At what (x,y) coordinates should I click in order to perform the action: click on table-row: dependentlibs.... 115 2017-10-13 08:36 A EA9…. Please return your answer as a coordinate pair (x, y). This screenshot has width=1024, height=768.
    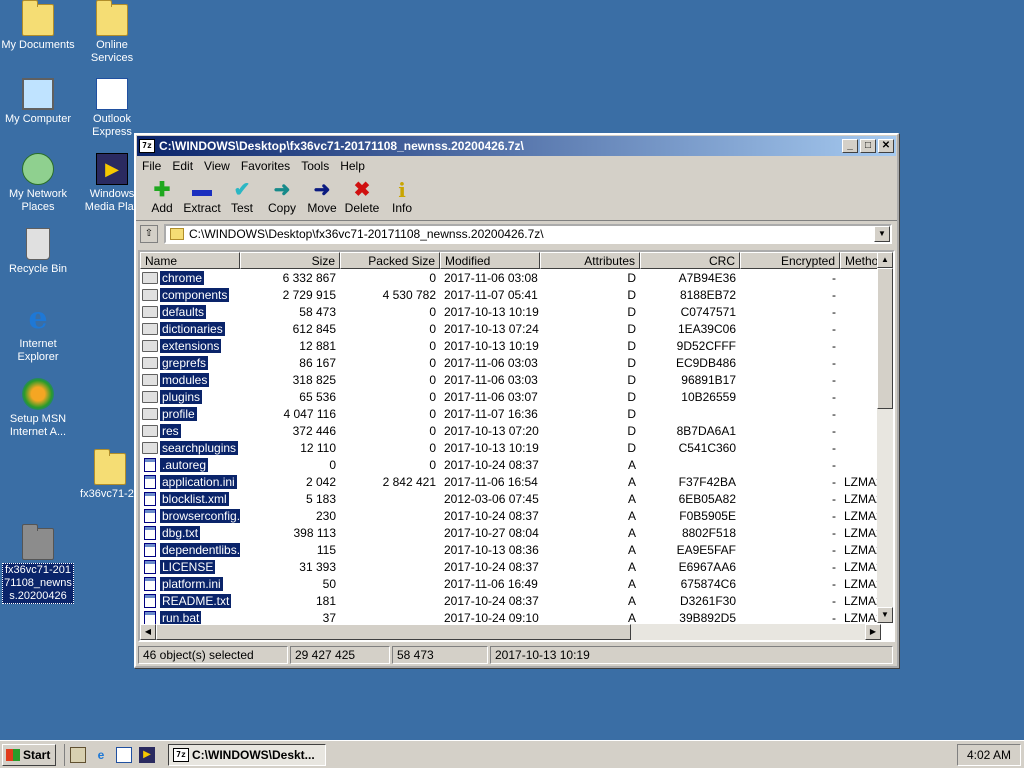
    Looking at the image, I should click on (516, 549).